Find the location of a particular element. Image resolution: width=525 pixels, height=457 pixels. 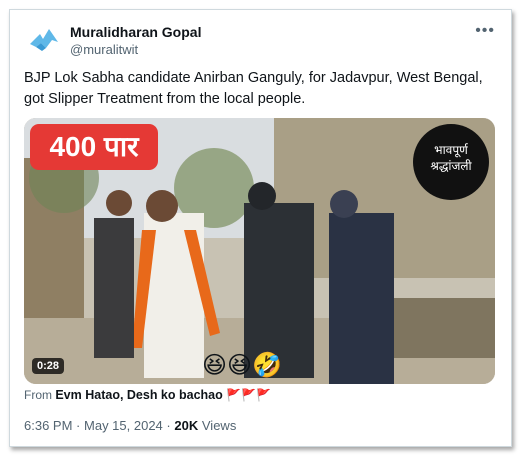

display-name: Muralidharan Gopal is located at coordinates (135, 32).